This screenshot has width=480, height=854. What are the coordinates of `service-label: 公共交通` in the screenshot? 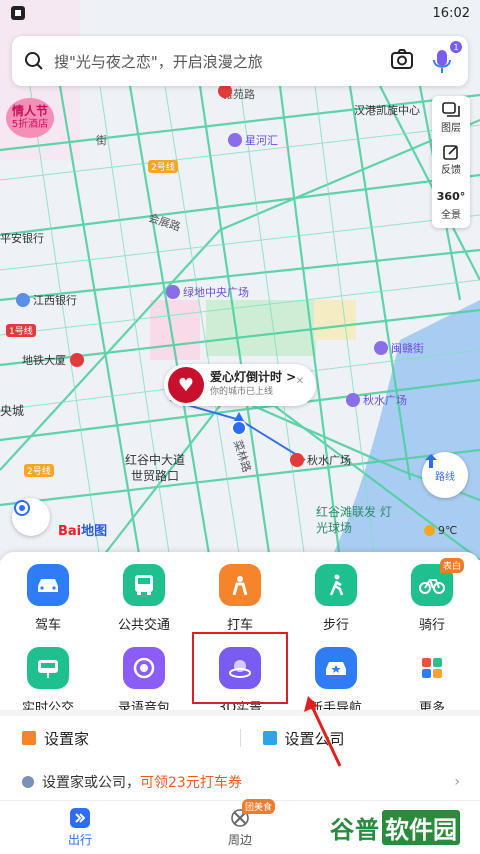 It's located at (143, 625).